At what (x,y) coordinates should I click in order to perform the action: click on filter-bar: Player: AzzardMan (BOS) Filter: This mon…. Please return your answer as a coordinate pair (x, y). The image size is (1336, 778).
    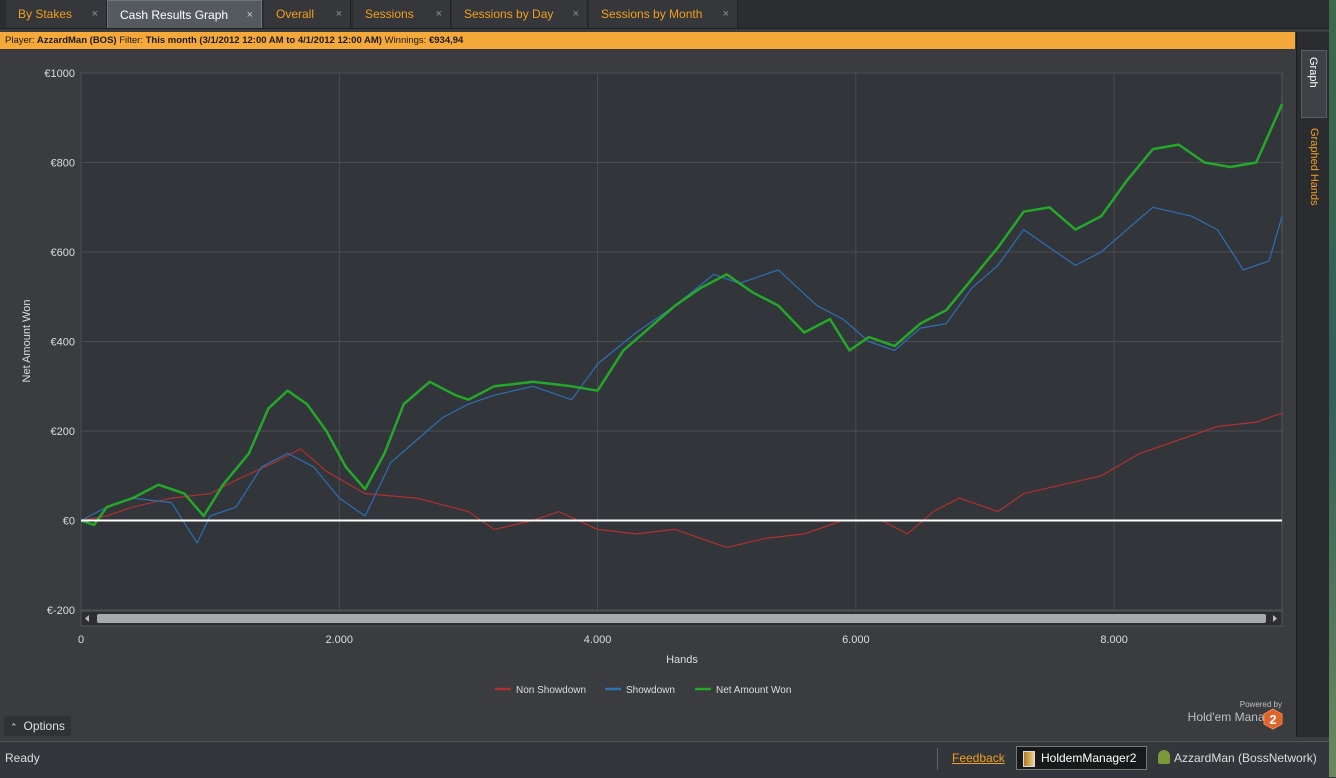
    Looking at the image, I should click on (647, 40).